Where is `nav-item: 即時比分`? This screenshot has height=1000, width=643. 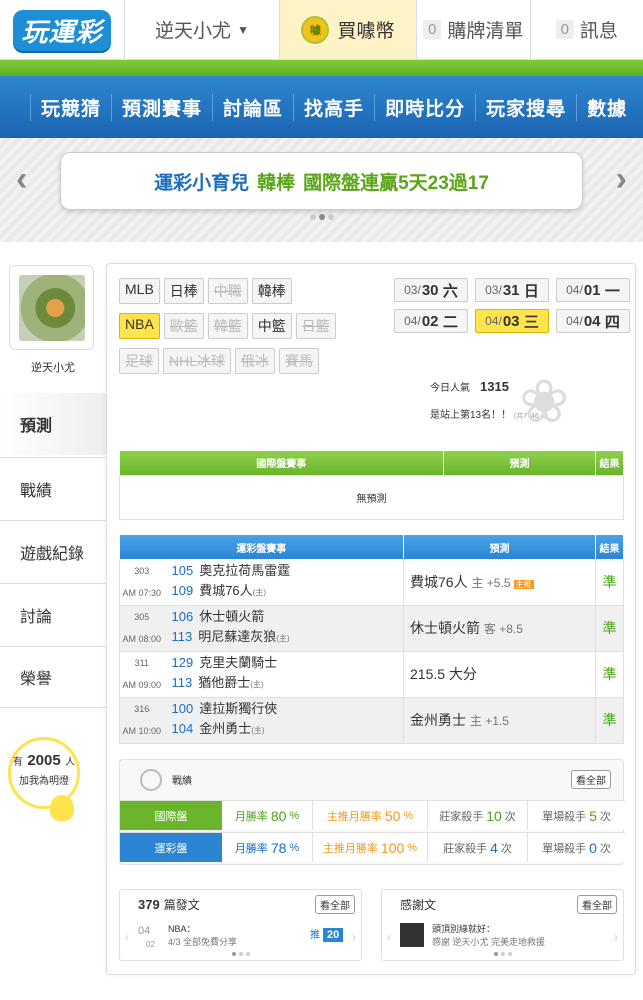
nav-item: 即時比分 is located at coordinates (424, 107).